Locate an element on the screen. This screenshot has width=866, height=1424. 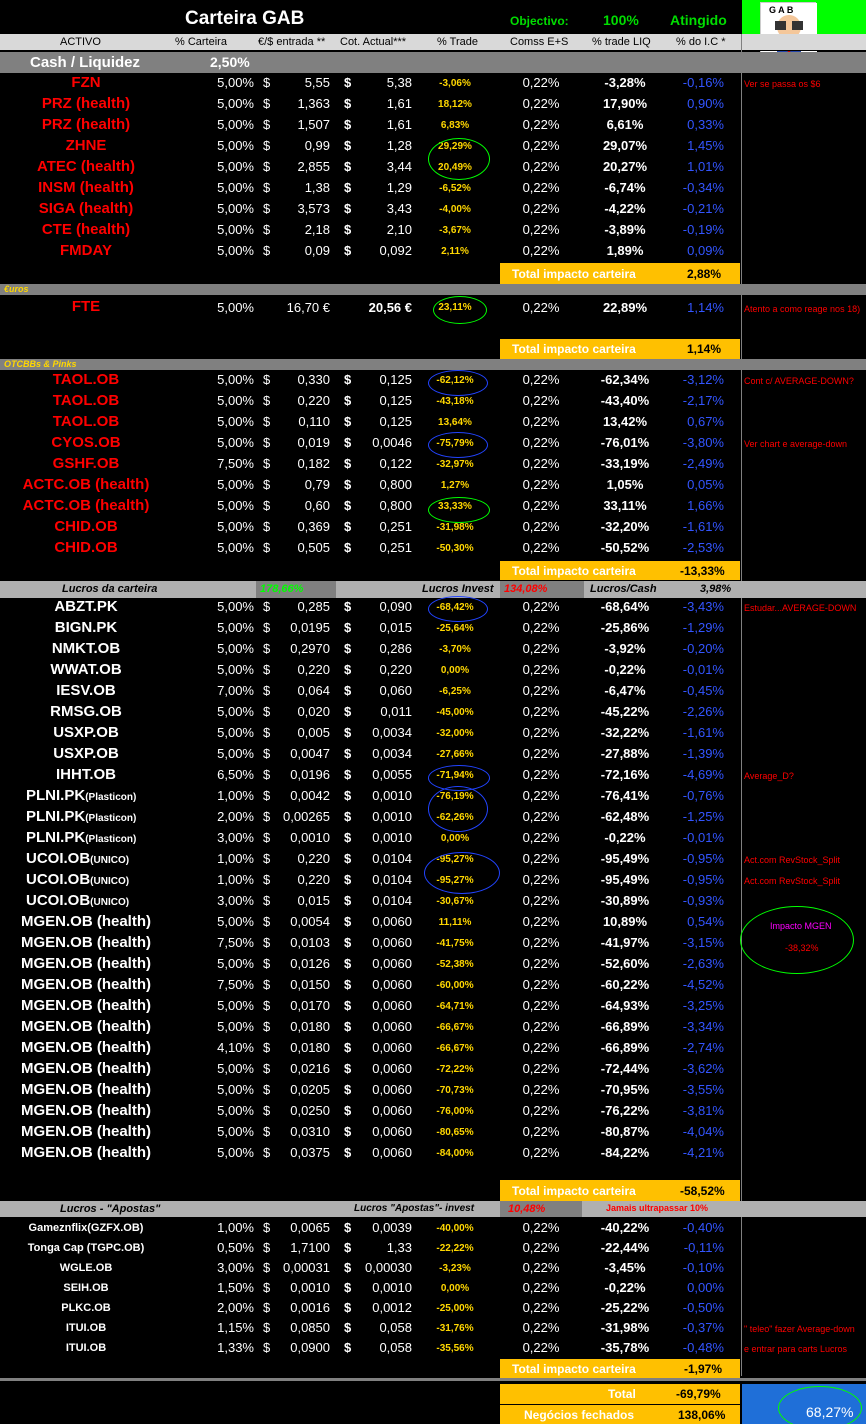
trade-pct: -66,67% is located at coordinates (455, 1027).